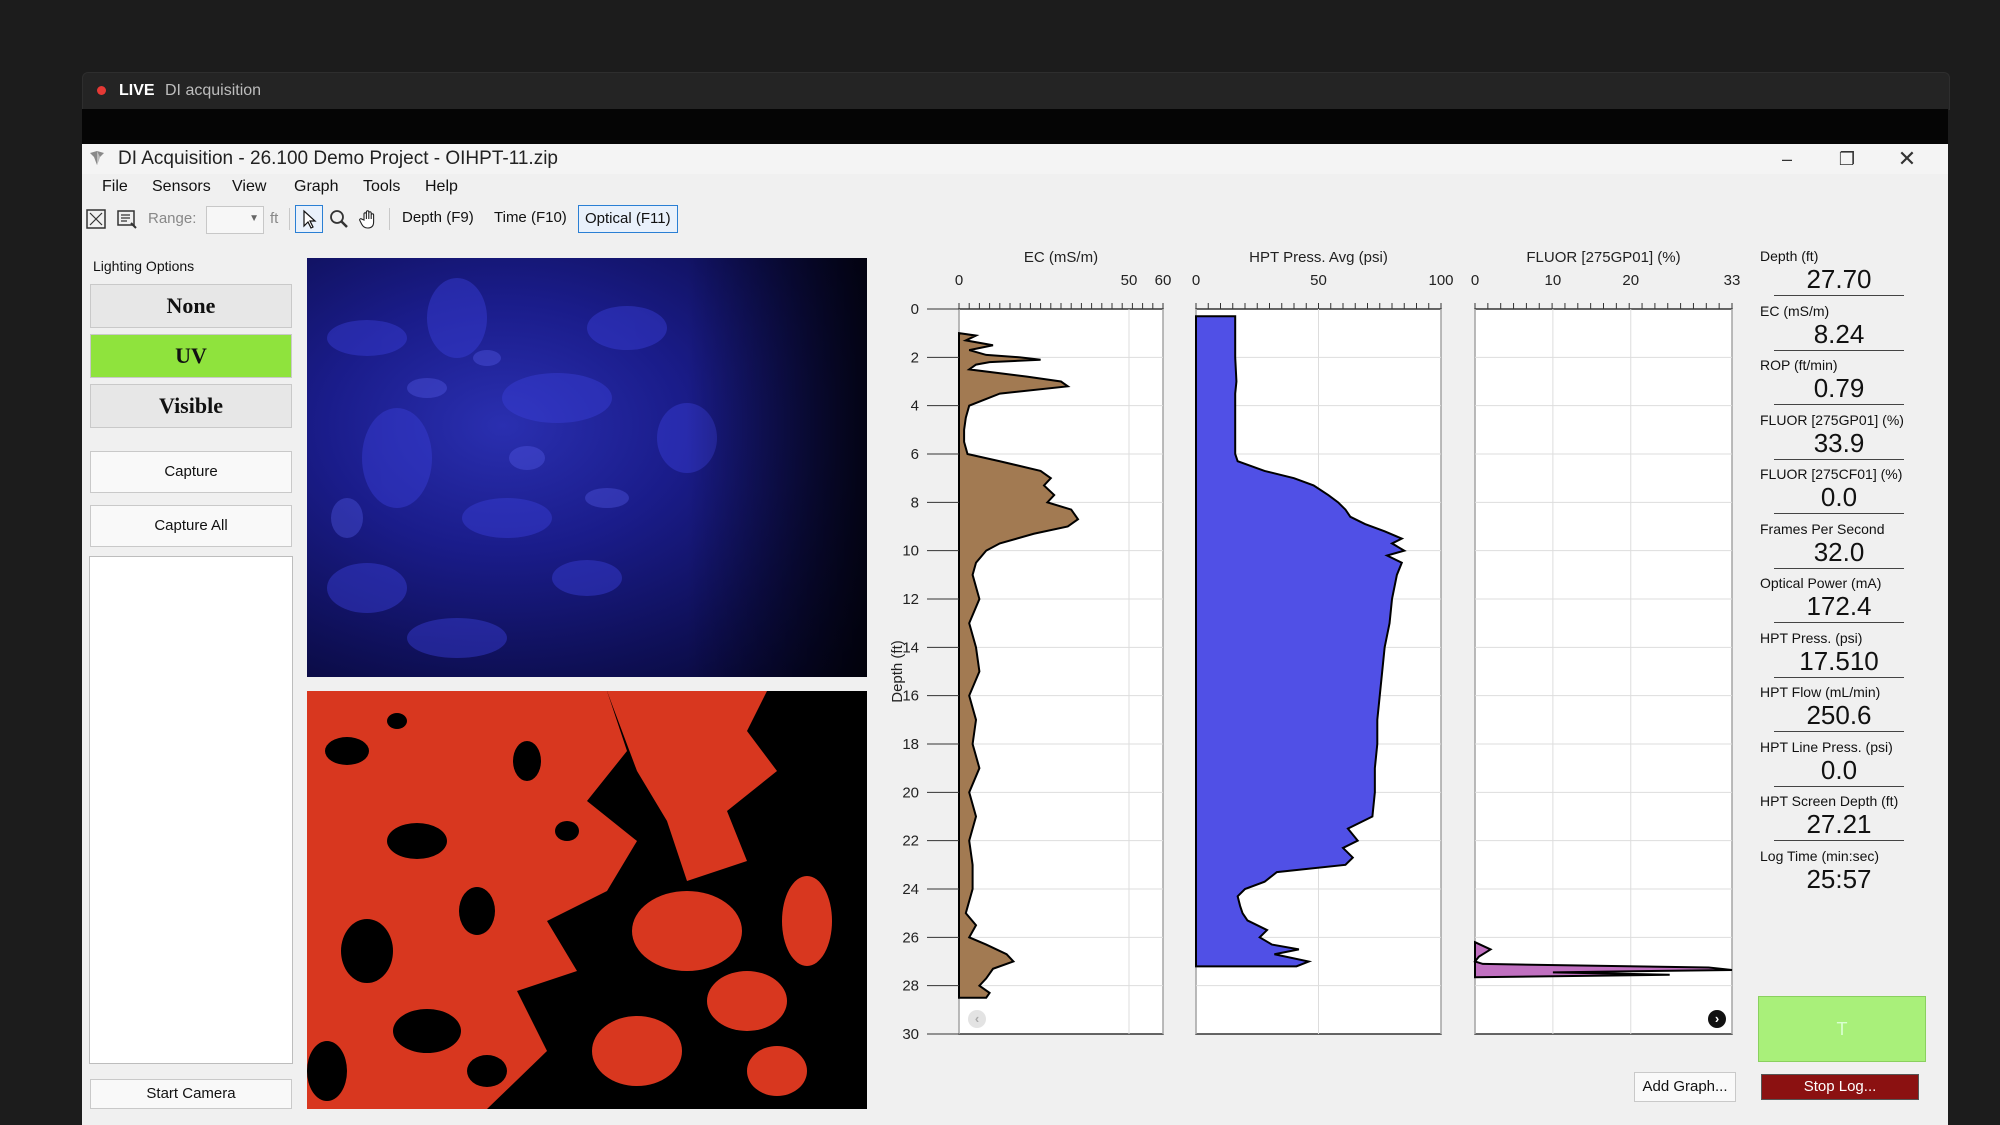  Describe the element at coordinates (137, 90) in the screenshot. I see `live-status-label: LIVE` at that location.